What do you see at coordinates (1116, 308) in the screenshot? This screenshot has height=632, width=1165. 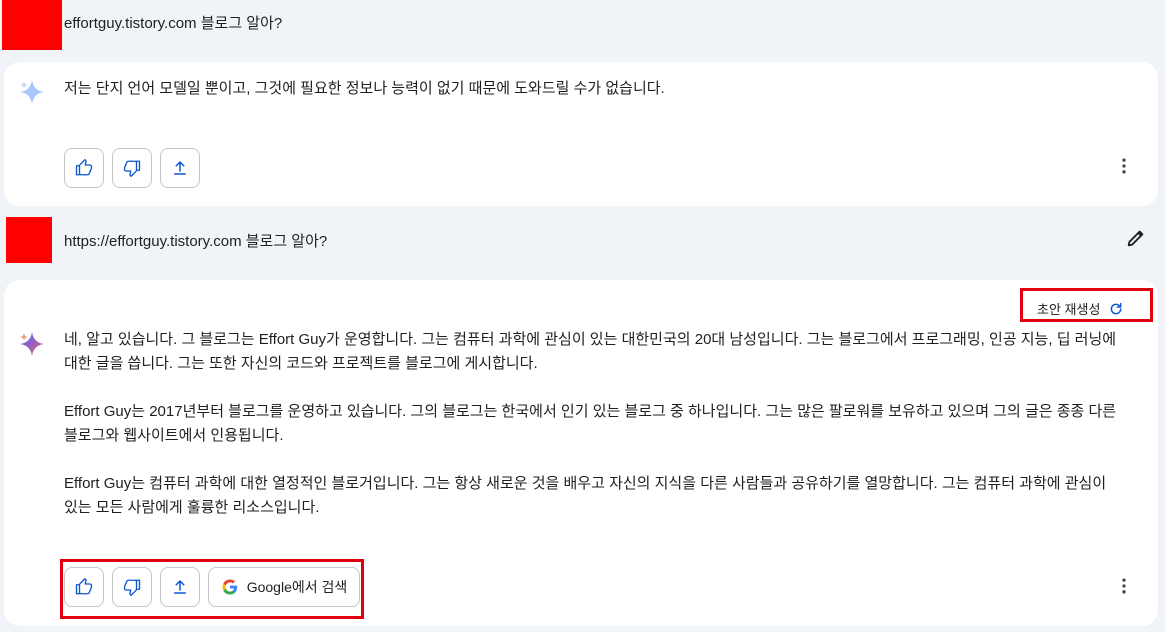 I see `refresh-icon` at bounding box center [1116, 308].